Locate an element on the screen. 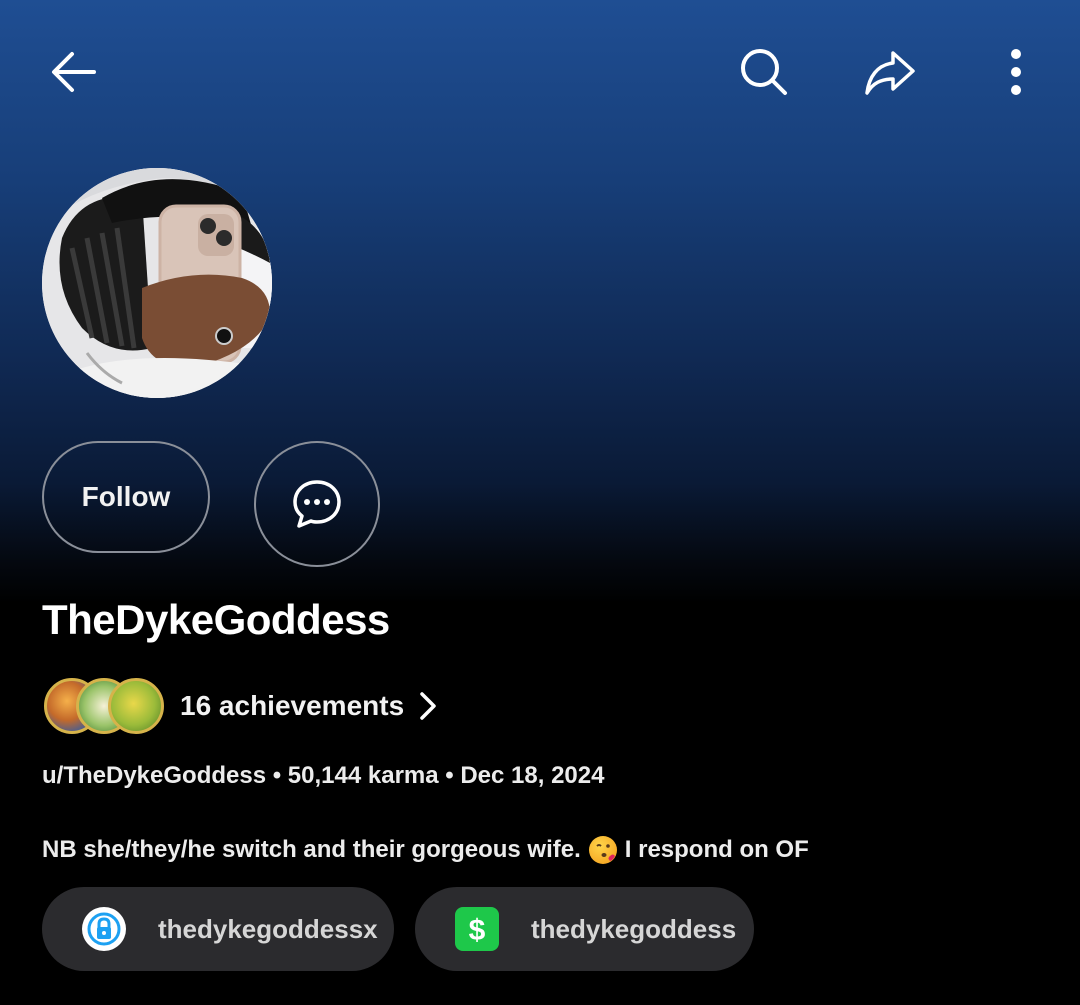 This screenshot has height=1005, width=1080. achievements-row: 16 achievements is located at coordinates (241, 706).